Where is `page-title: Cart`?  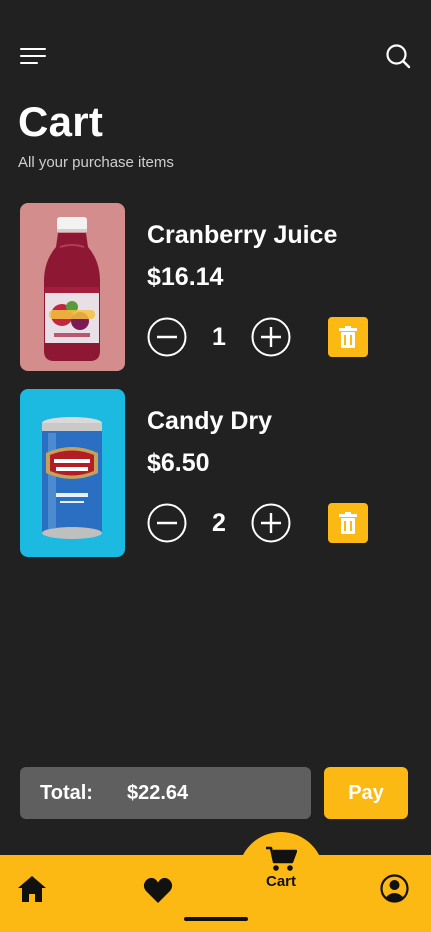
page-title: Cart is located at coordinates (61, 121).